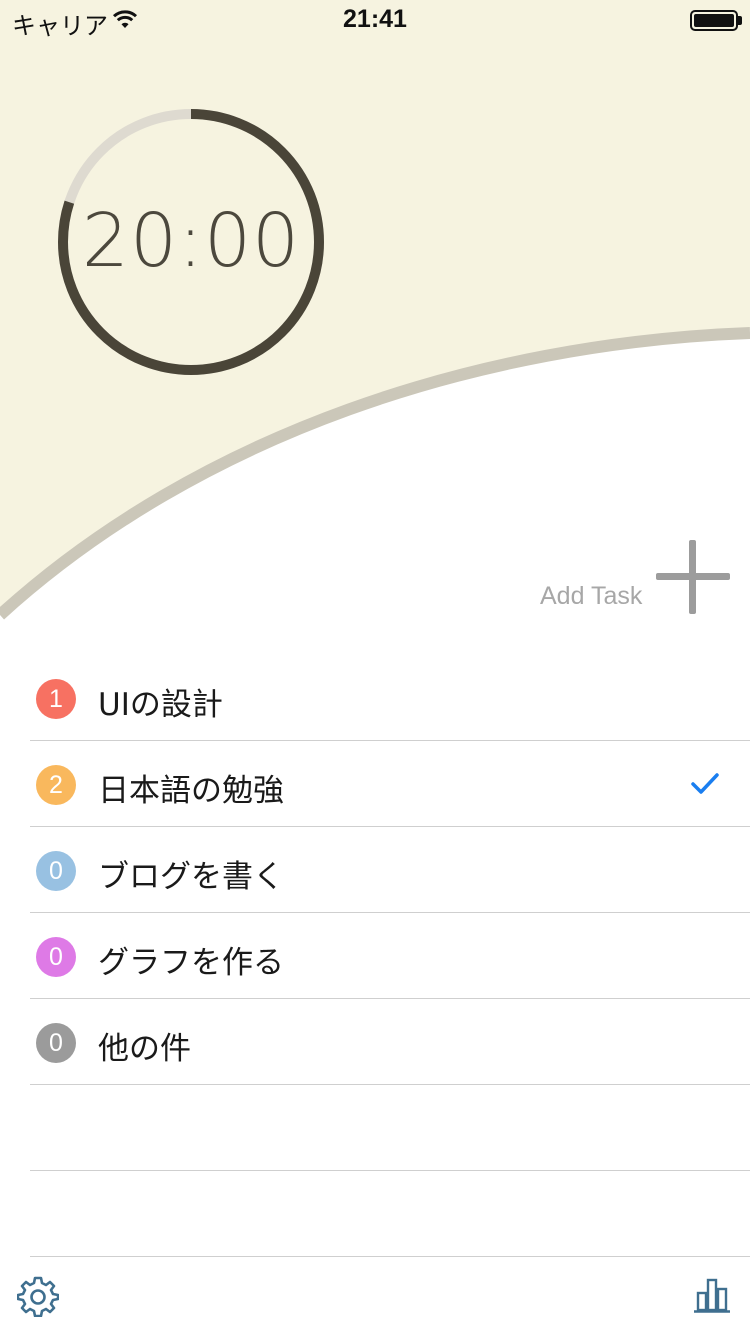 This screenshot has width=750, height=1334. I want to click on task-row: 1 UIの設計, so click(375, 698).